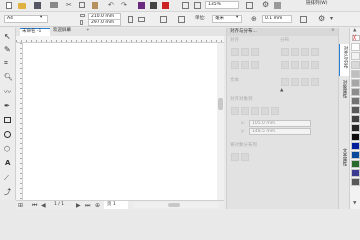  I want to click on artistic-media-tool-icon: ✒, so click(7, 106).